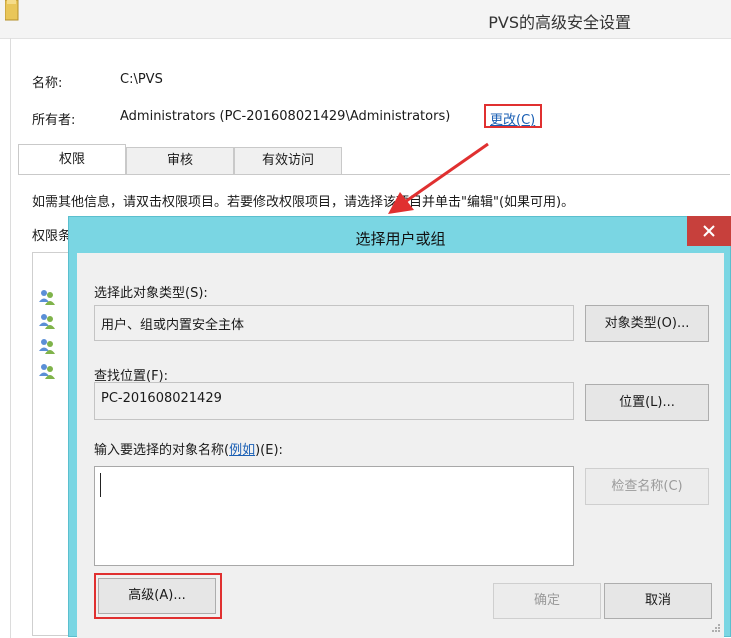 The image size is (731, 638). I want to click on permissions-label: 权限条, so click(52, 236).